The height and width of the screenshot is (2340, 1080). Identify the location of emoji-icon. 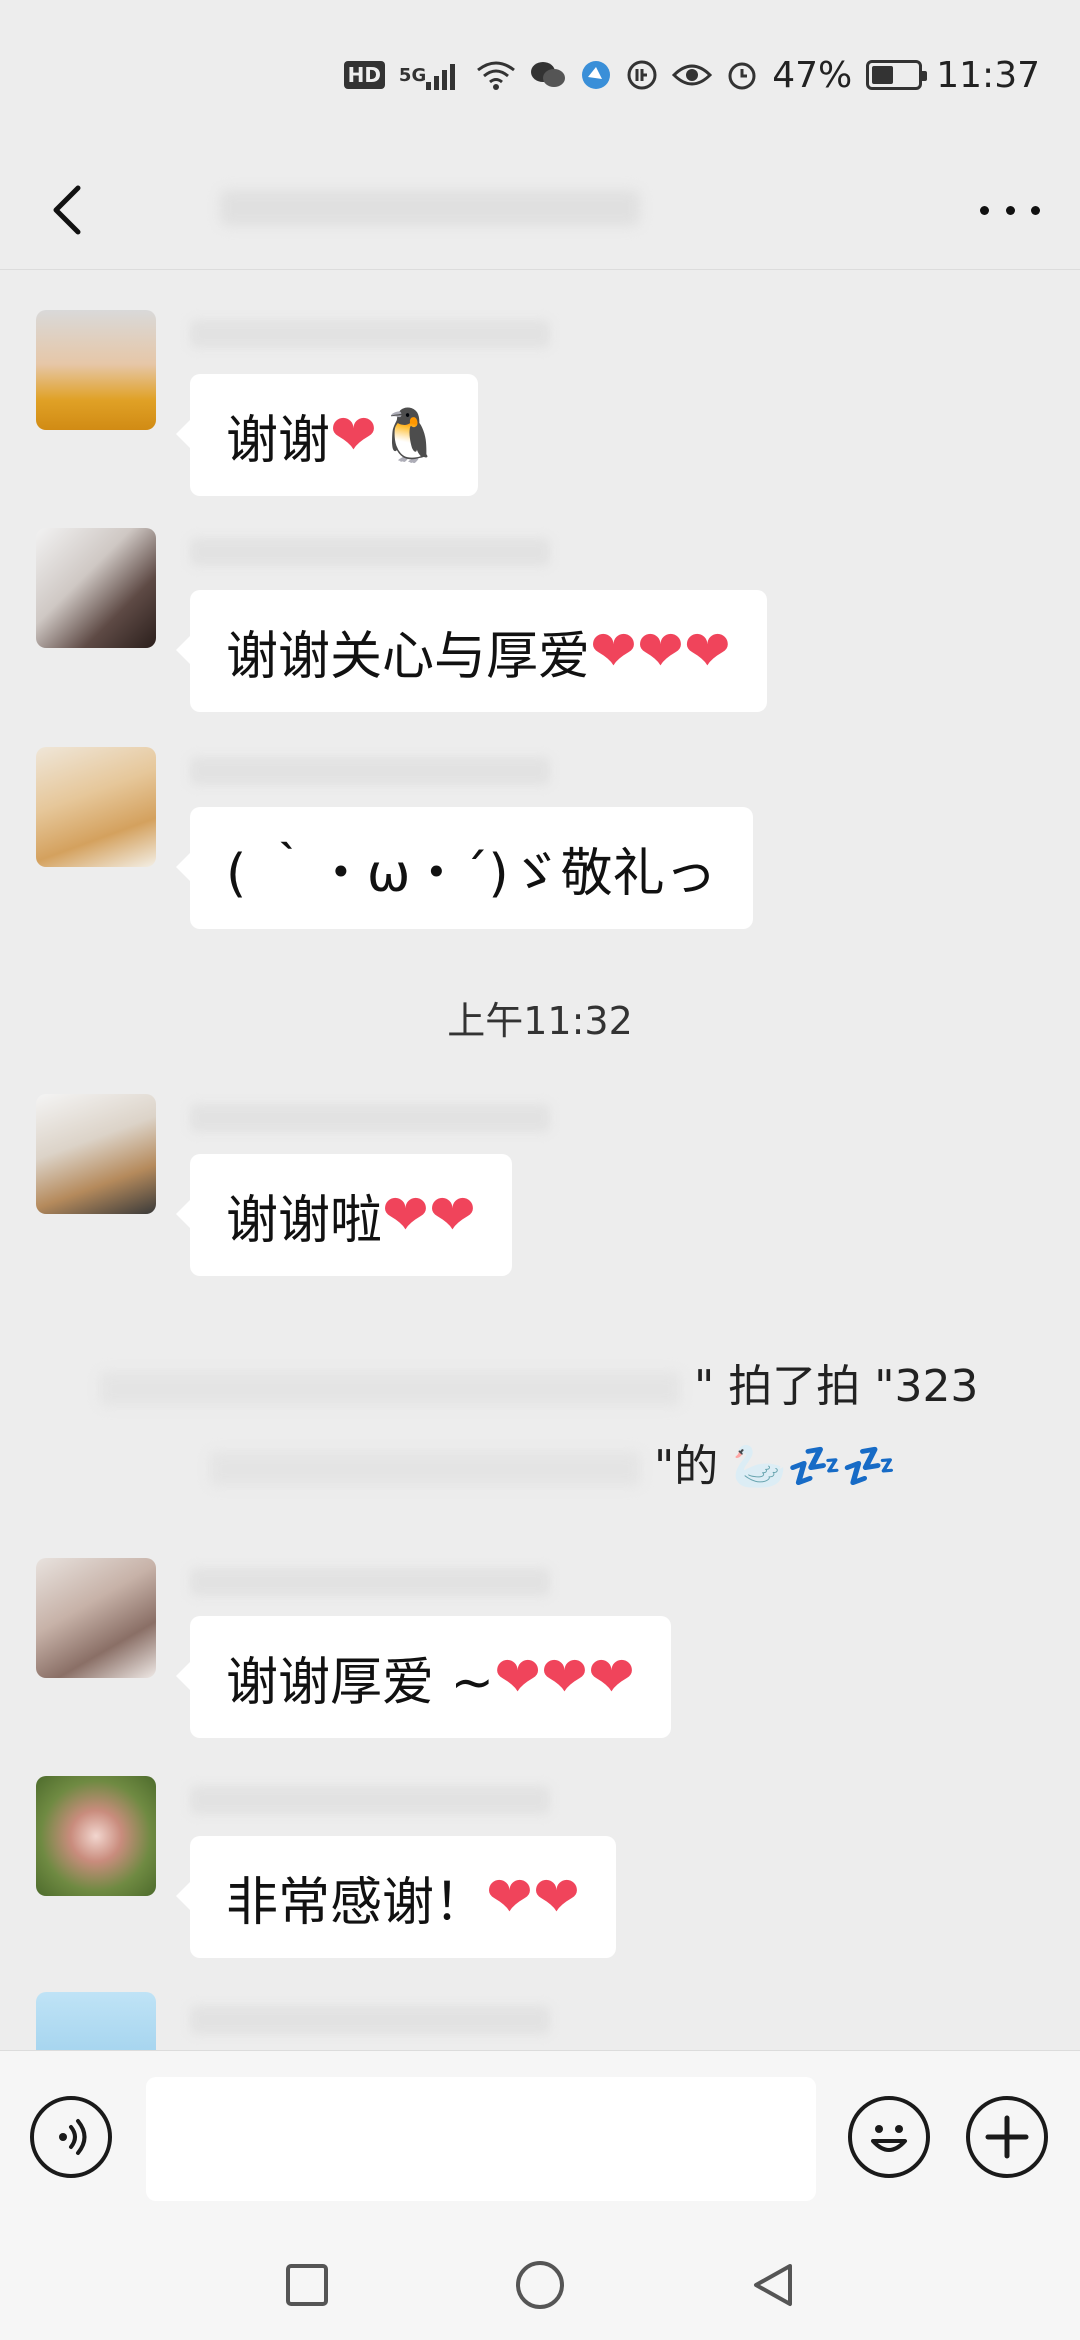
(889, 2138).